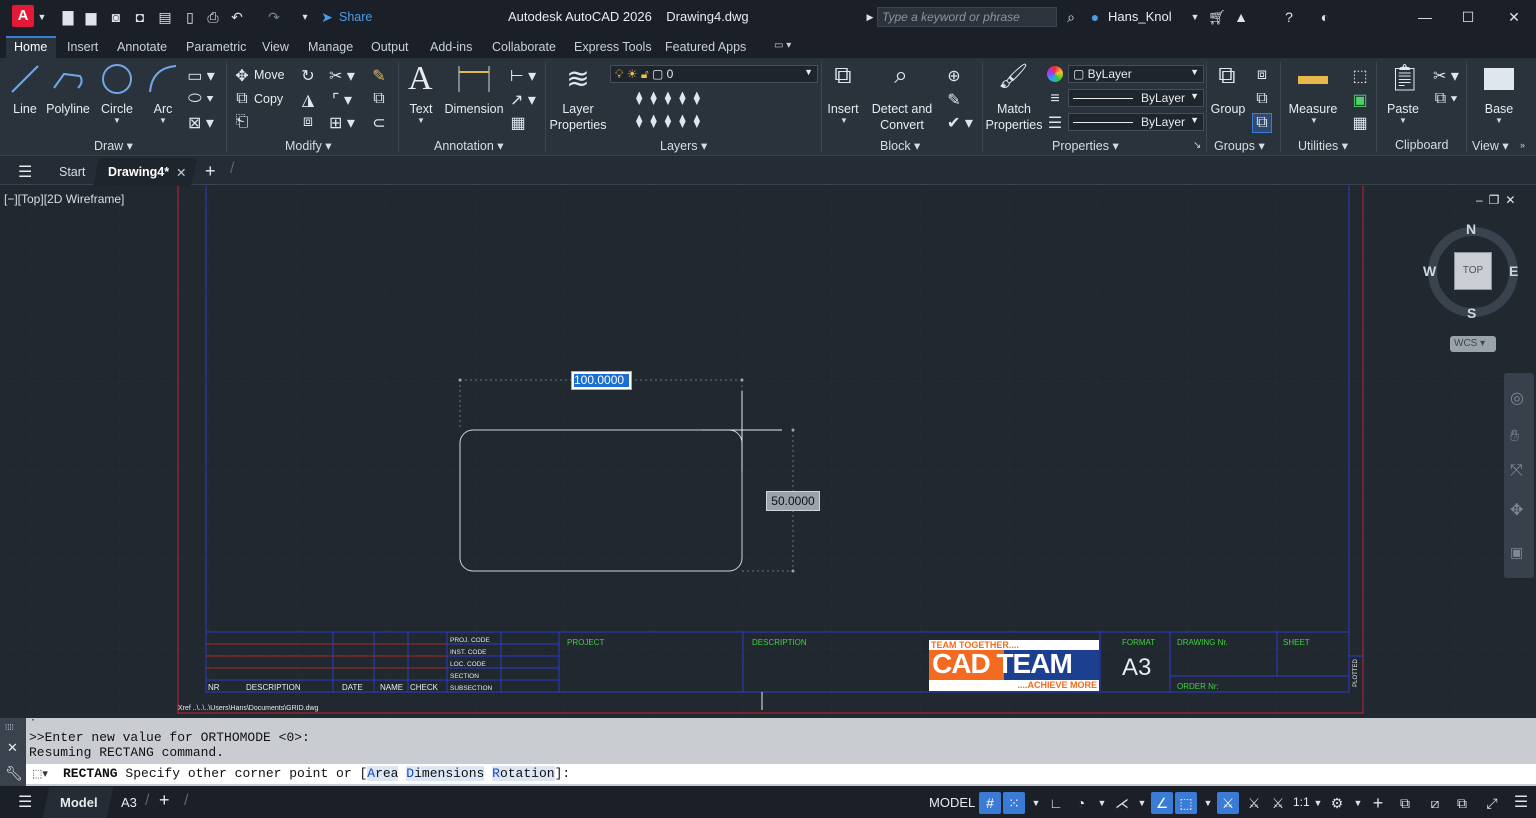 Image resolution: width=1536 pixels, height=818 pixels. I want to click on model-tab: Model, so click(79, 802).